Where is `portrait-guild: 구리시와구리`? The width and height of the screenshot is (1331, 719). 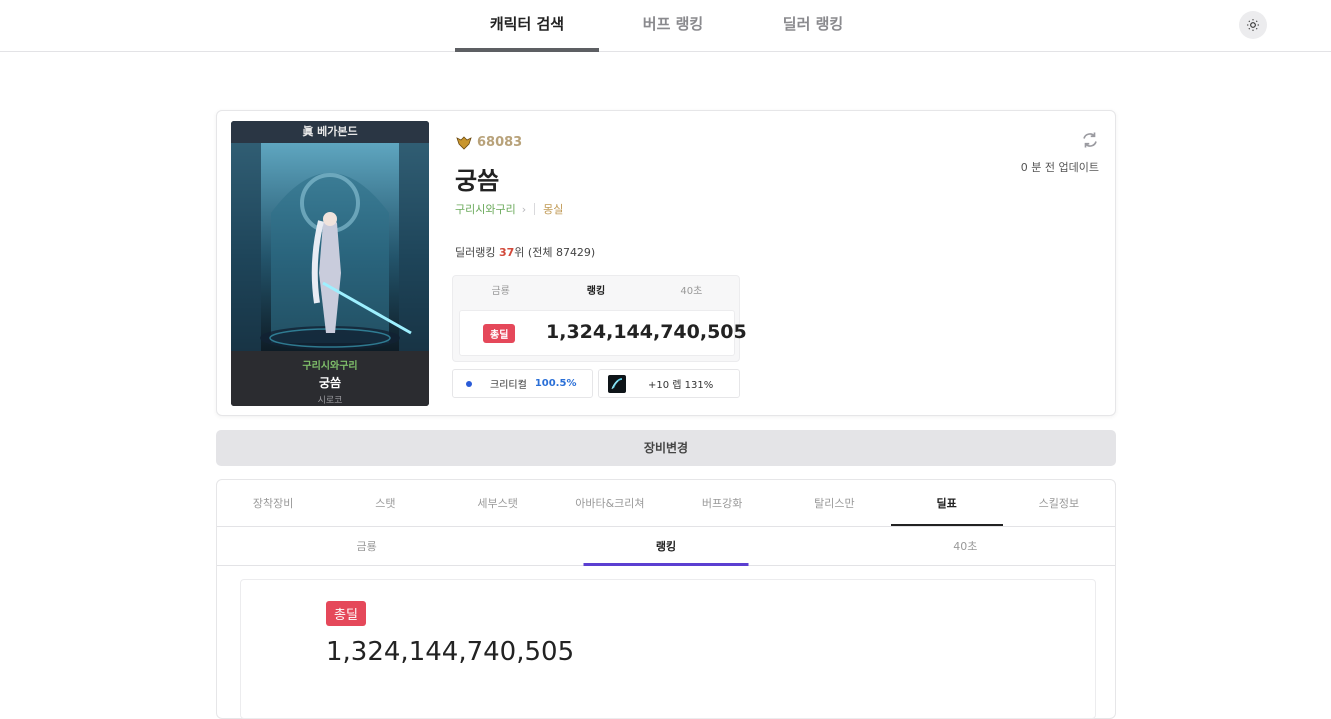 portrait-guild: 구리시와구리 is located at coordinates (330, 366).